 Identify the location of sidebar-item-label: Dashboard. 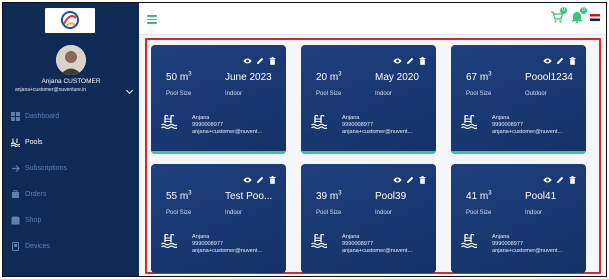
(42, 116).